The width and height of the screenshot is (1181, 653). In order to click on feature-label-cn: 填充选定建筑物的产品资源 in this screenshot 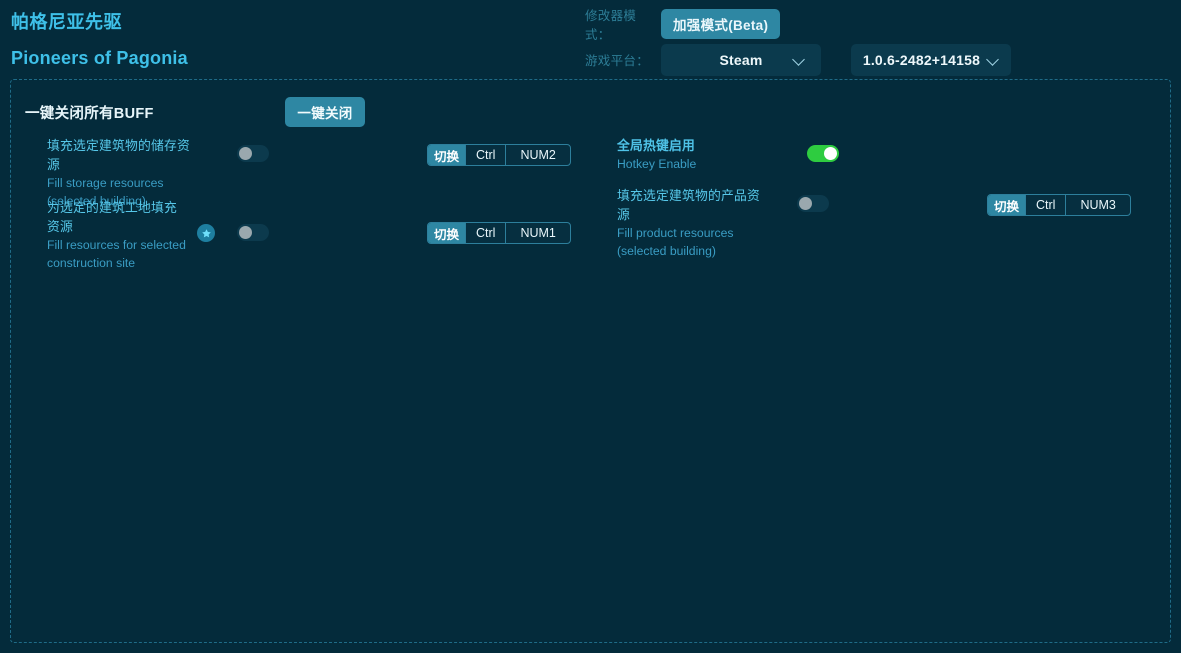, I will do `click(688, 205)`.